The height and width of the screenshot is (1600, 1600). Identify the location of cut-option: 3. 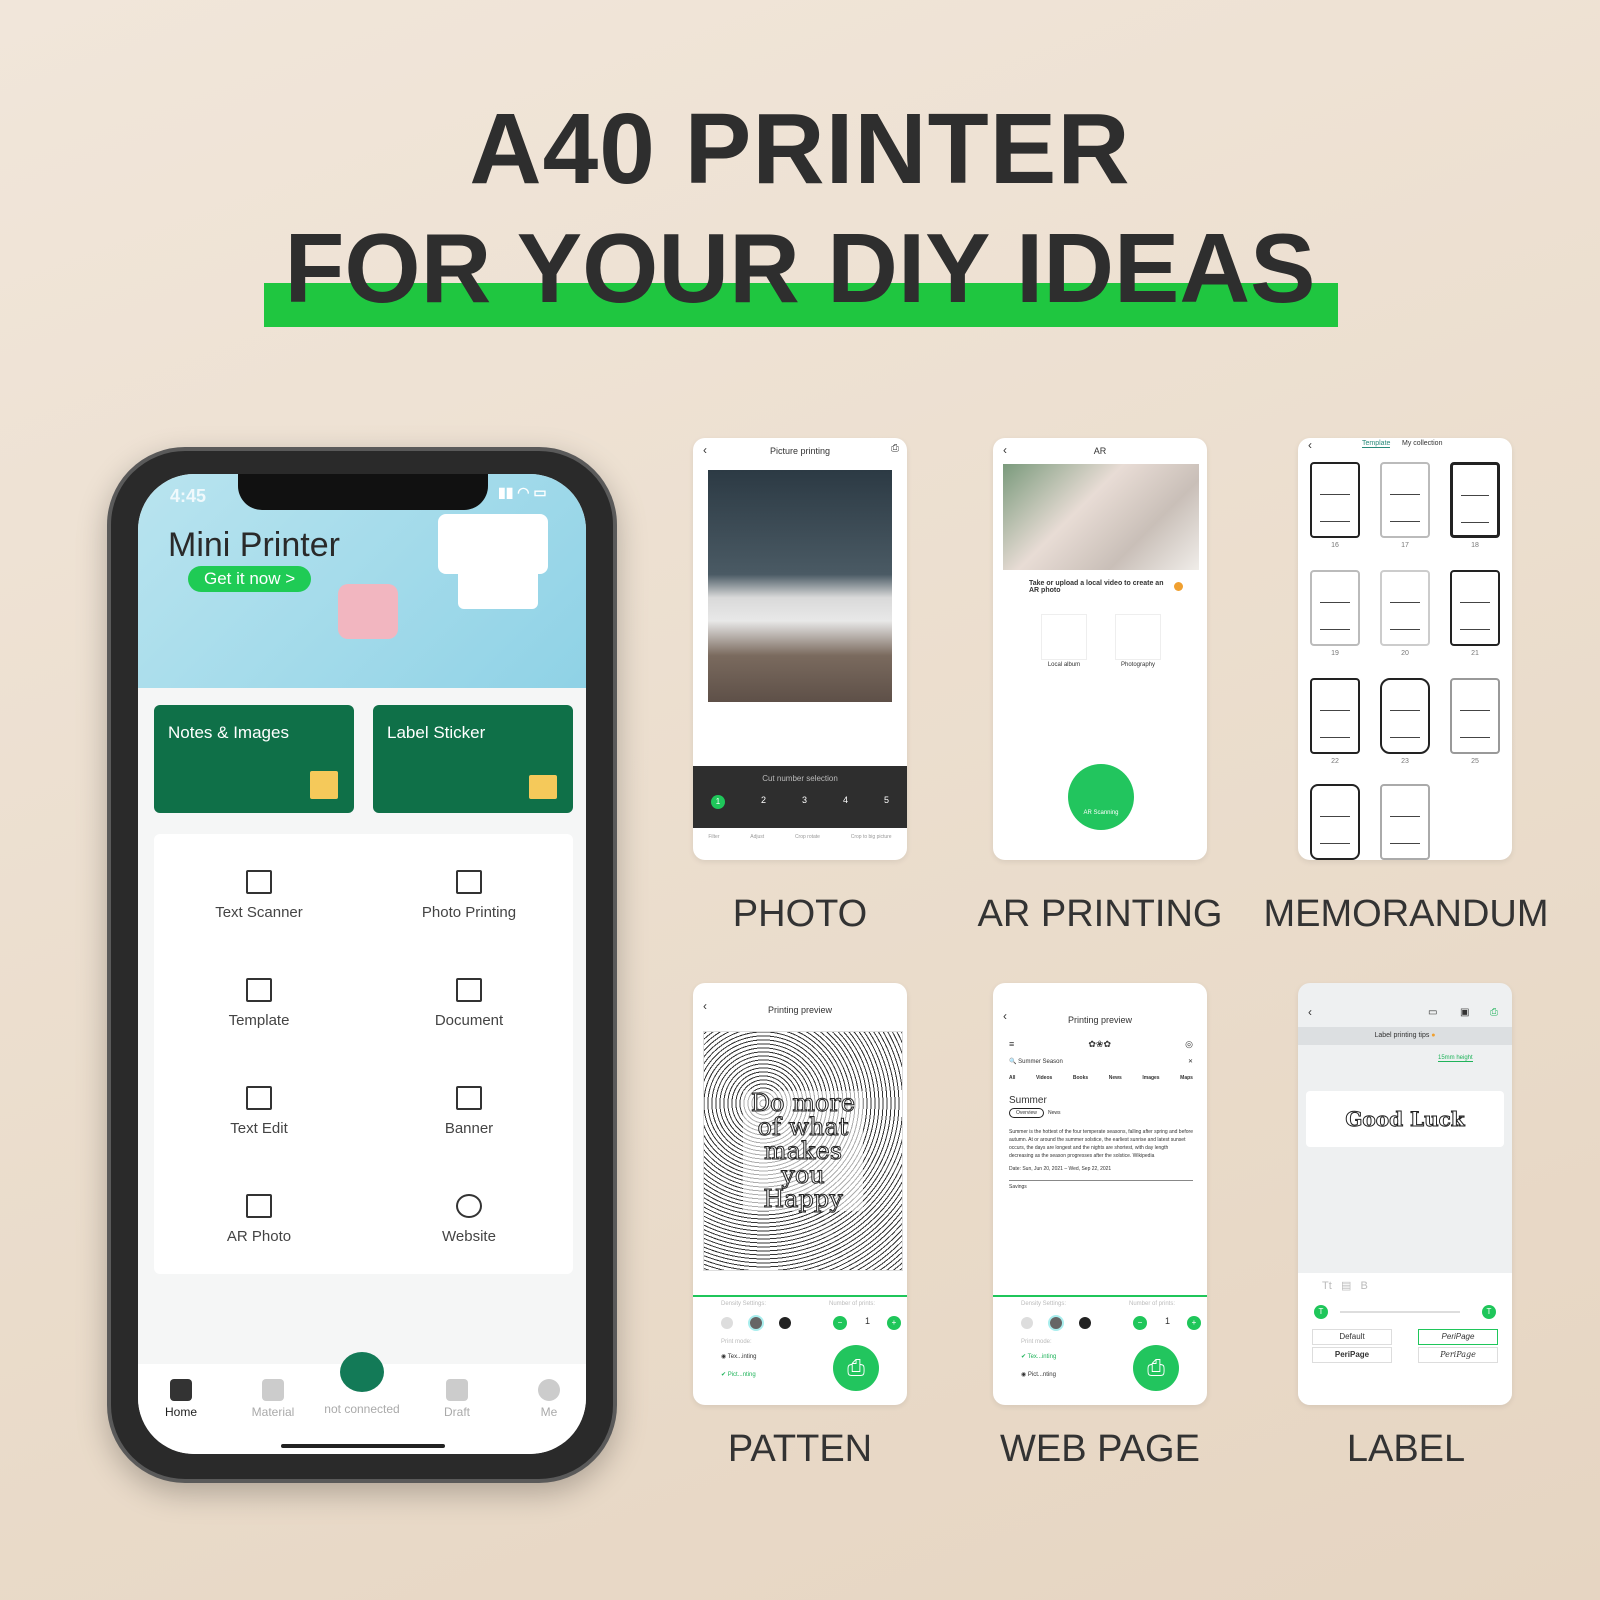
(804, 802).